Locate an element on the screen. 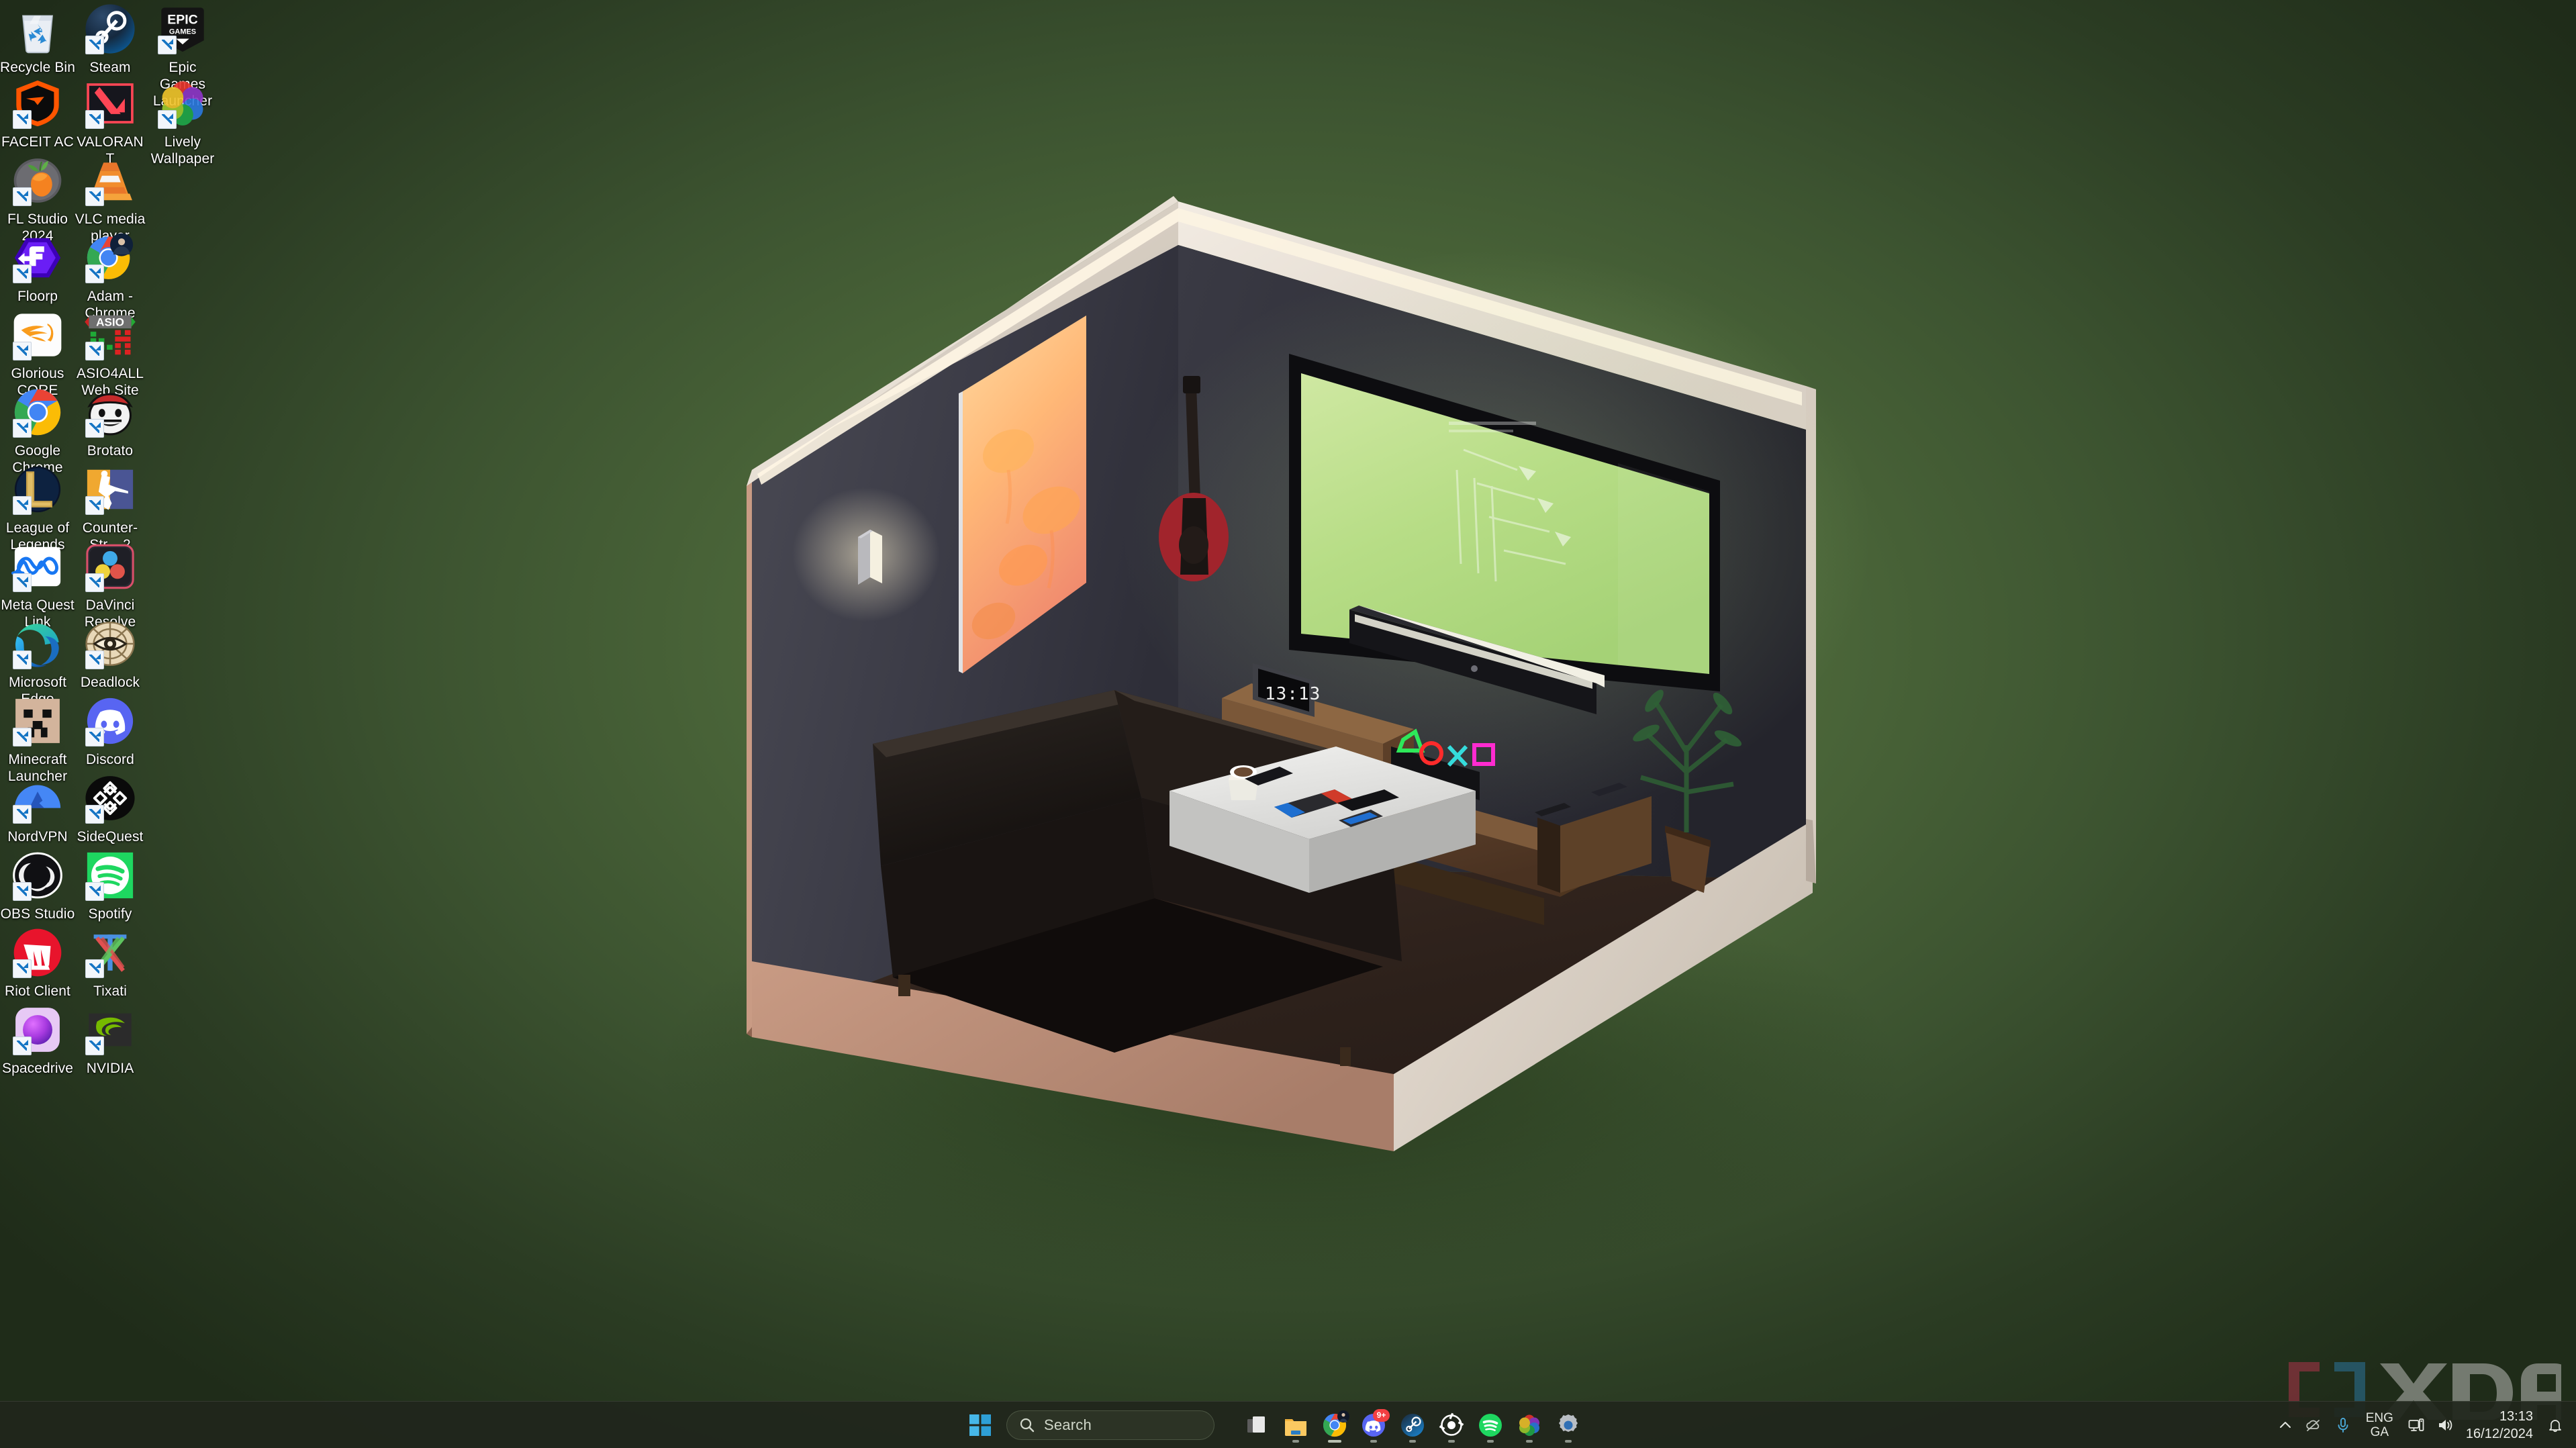 This screenshot has height=1448, width=2576. desktop-icon-label: Recycle Bin is located at coordinates (37, 67).